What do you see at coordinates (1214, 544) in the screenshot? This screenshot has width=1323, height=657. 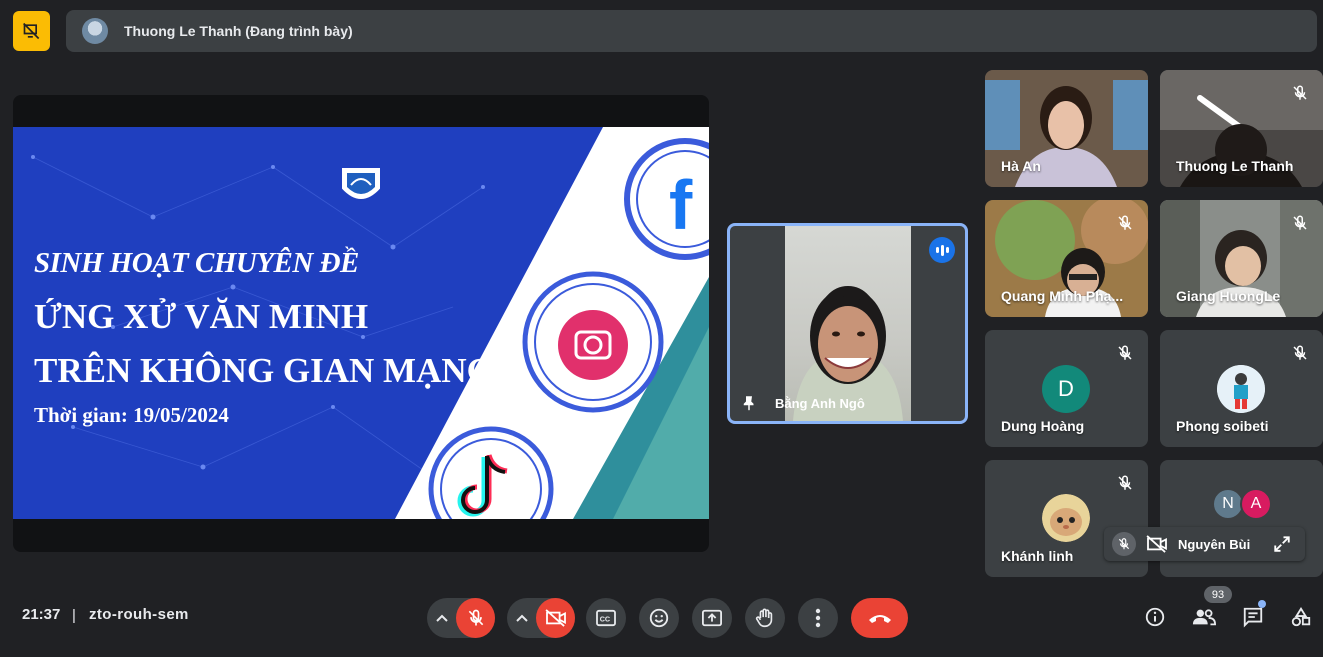 I see `participant-name: Nguyên Bùi` at bounding box center [1214, 544].